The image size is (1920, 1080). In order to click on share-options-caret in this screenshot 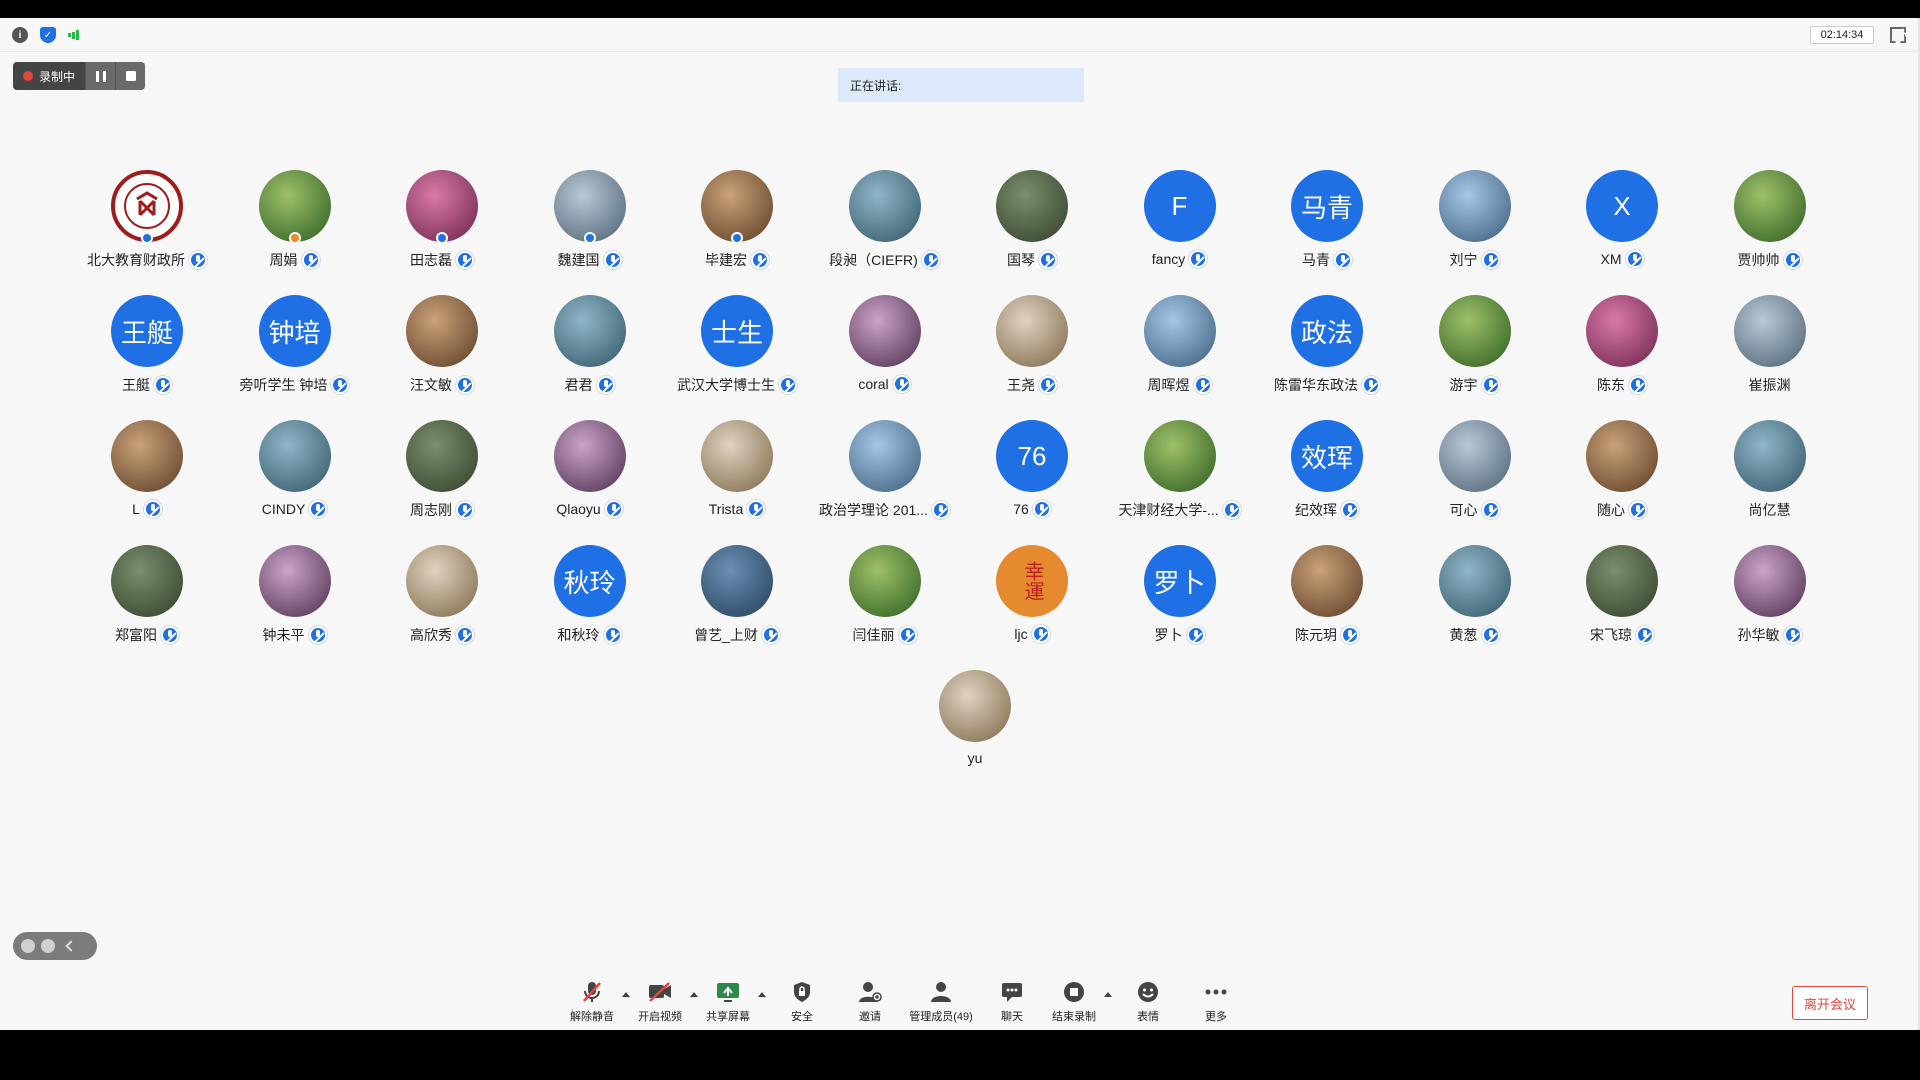, I will do `click(762, 994)`.